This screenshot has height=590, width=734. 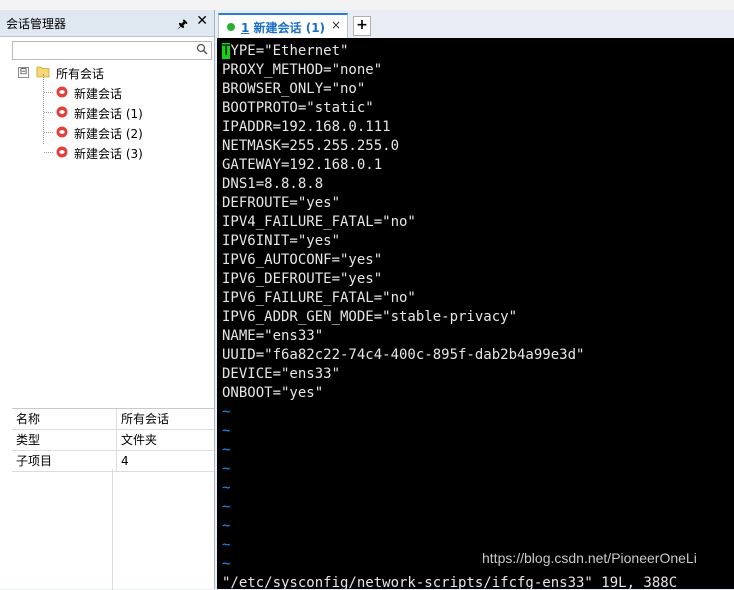 I want to click on add-tab-button: +, so click(x=362, y=26).